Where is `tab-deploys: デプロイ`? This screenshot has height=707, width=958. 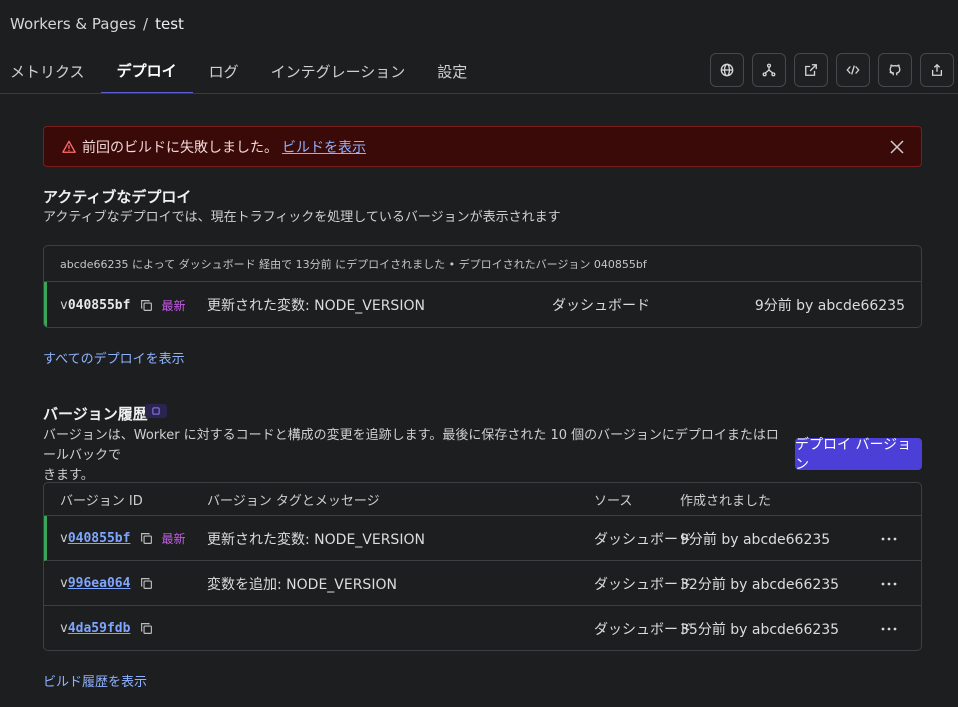 tab-deploys: デプロイ is located at coordinates (146, 71).